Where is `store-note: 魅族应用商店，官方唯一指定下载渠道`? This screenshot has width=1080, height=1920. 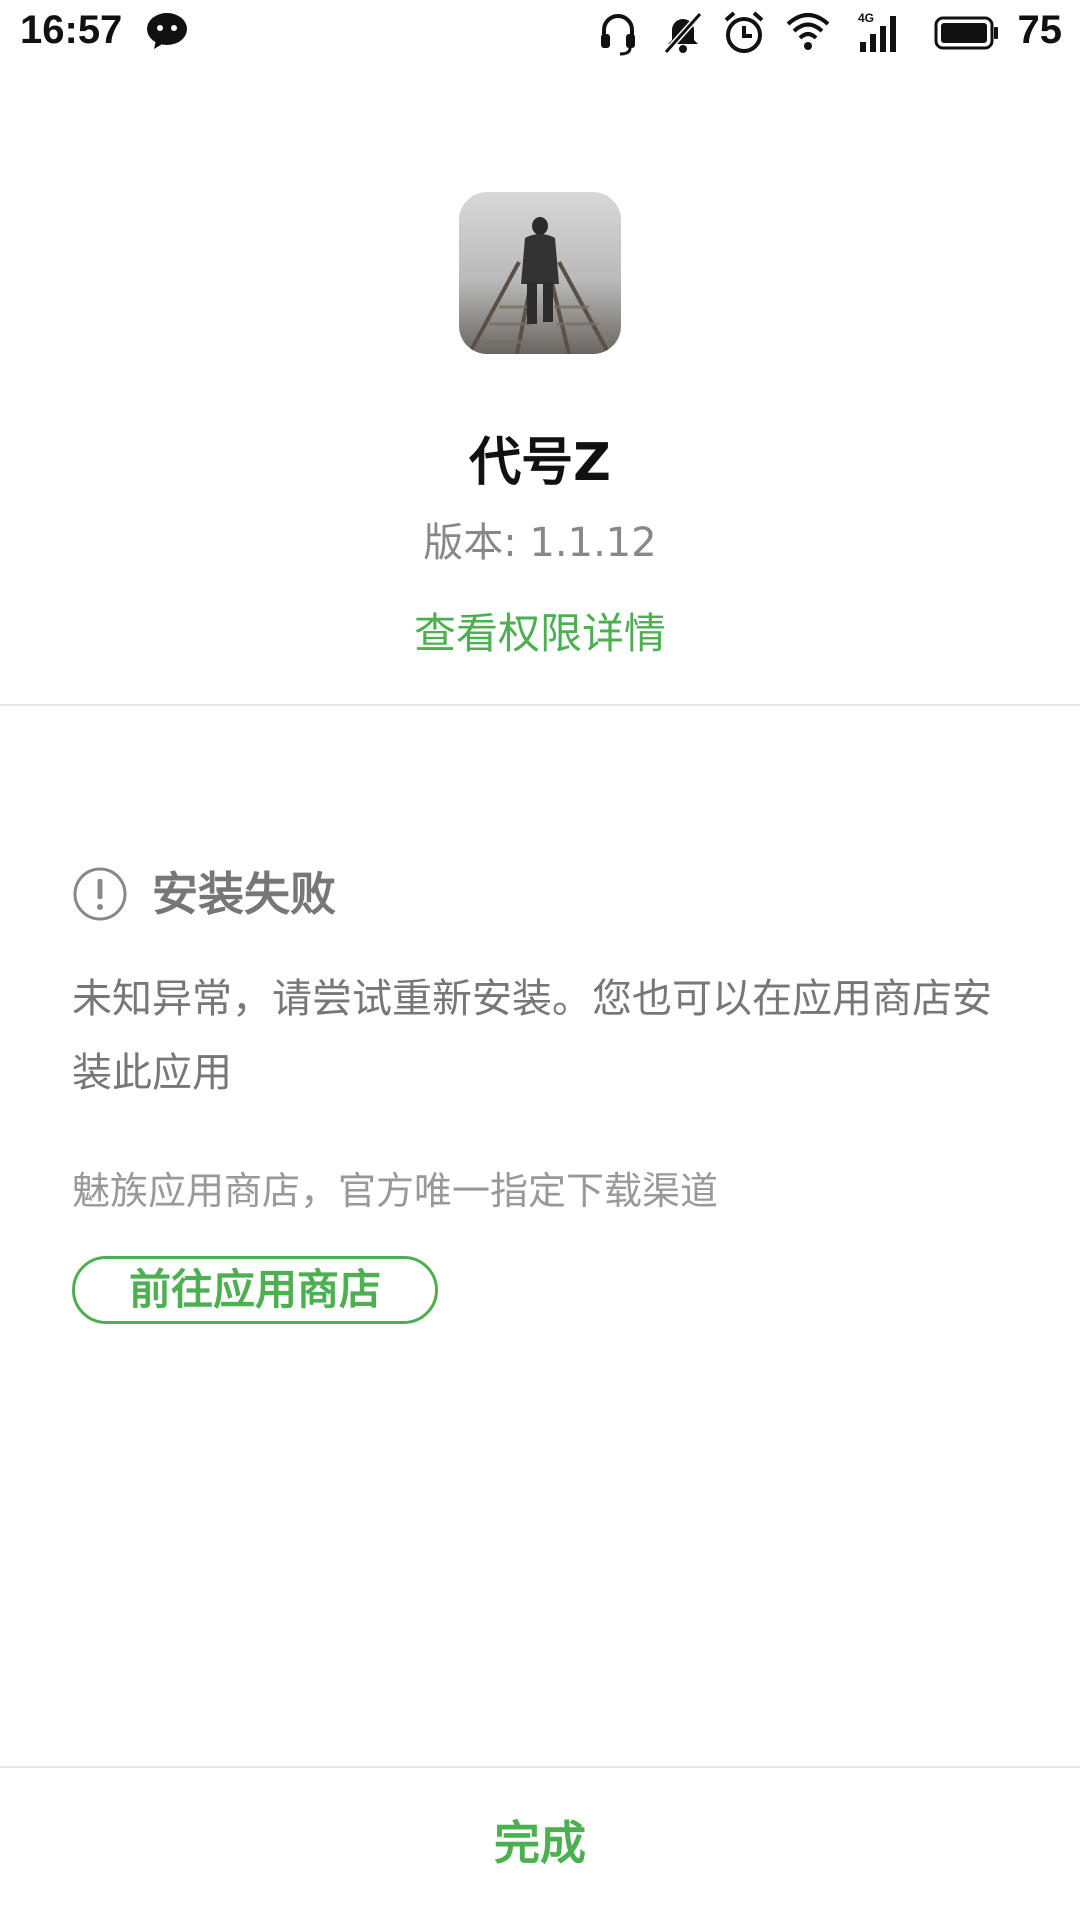
store-note: 魅族应用商店，官方唯一指定下载渠道 is located at coordinates (395, 1191).